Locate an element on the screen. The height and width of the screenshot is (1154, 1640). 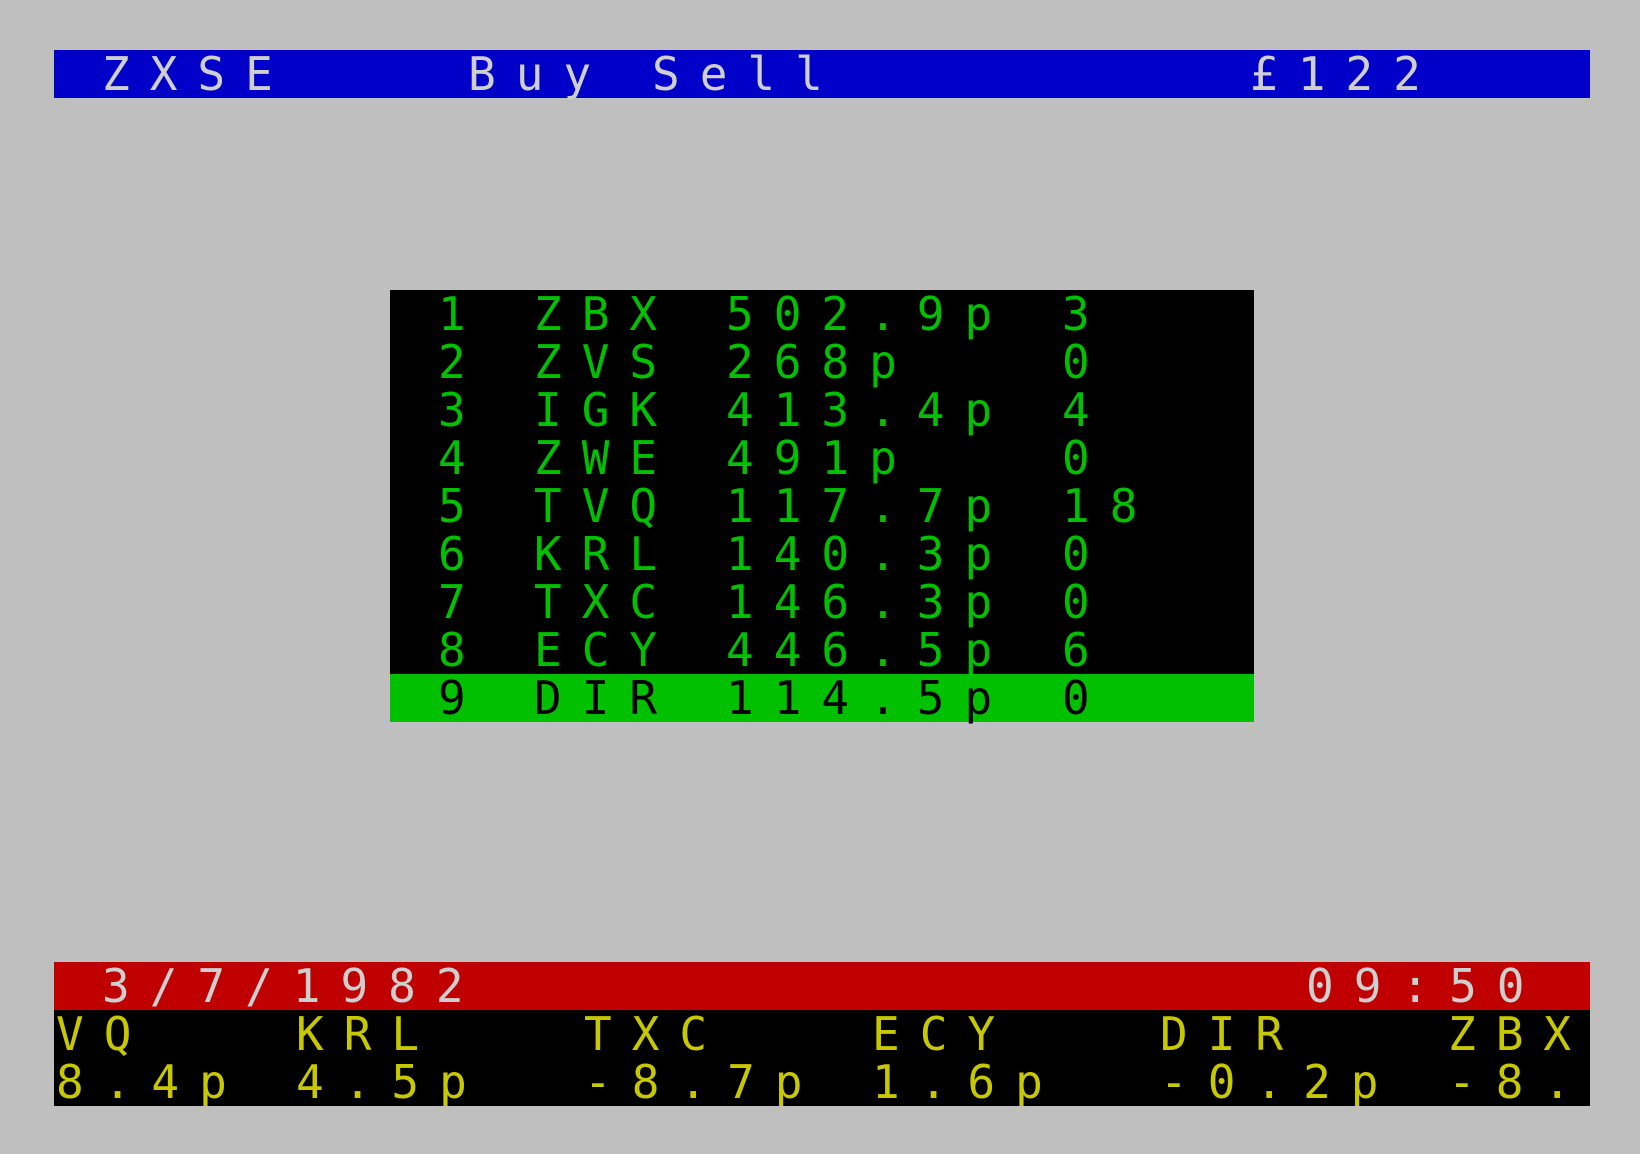
stock-row-9-selected: 9 DIR 114.5p 0 is located at coordinates (822, 698).